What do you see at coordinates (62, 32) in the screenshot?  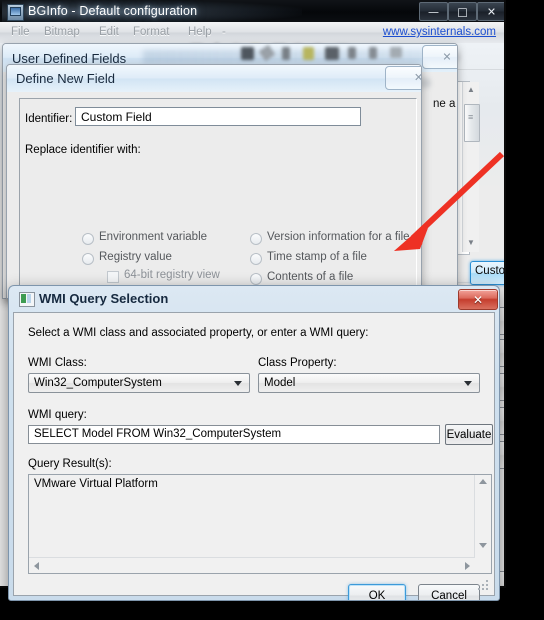 I see `menu-item-bitmap: Bitmap` at bounding box center [62, 32].